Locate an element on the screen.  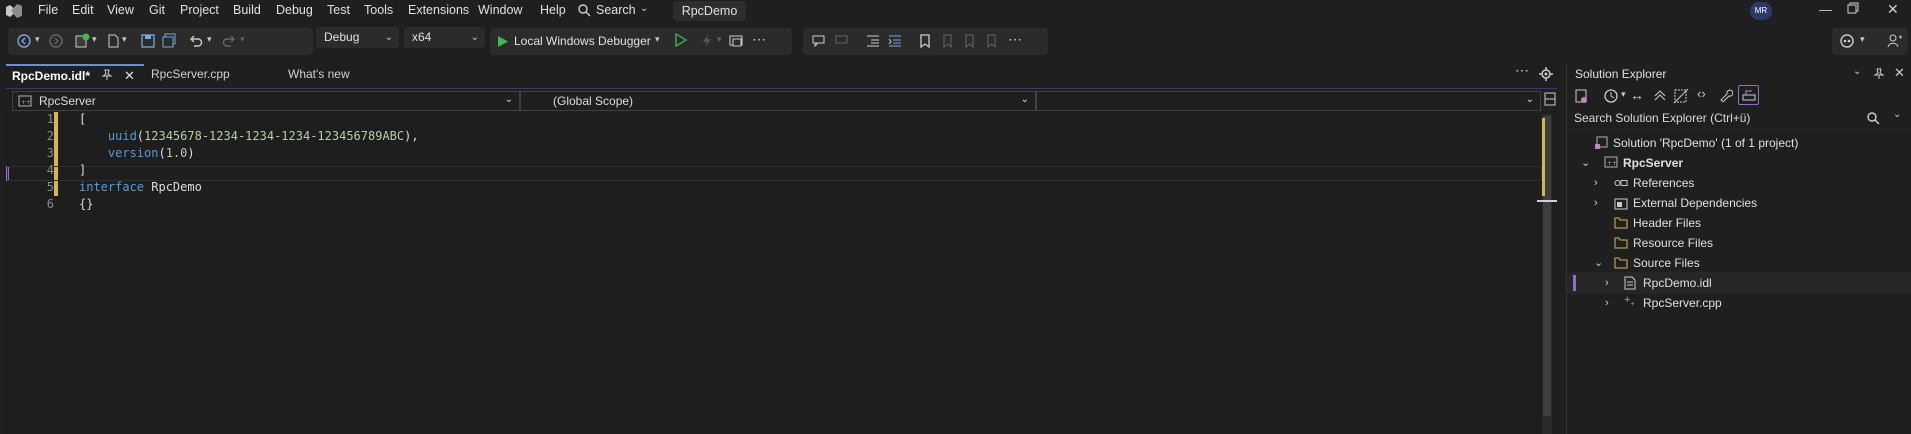
tree-item-external-dependencies: › External Dependencies is located at coordinates (1739, 203).